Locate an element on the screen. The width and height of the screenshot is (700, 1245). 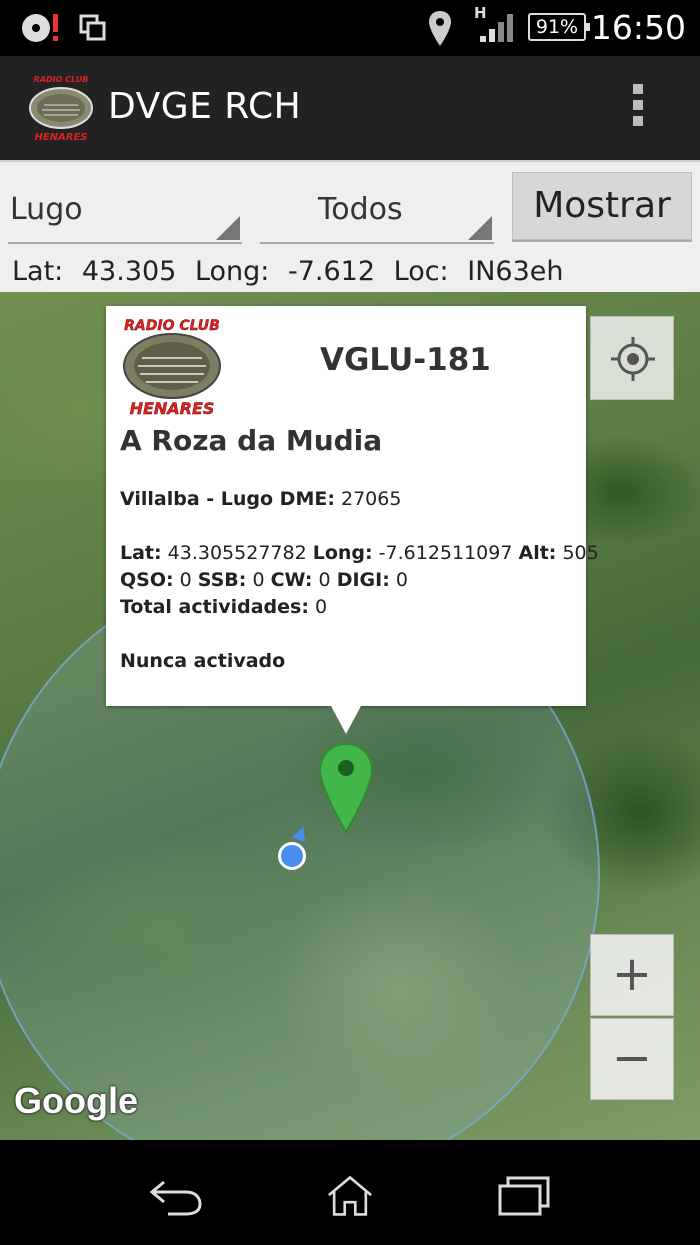
status-bar: H 91% 16:50 is located at coordinates (350, 28).